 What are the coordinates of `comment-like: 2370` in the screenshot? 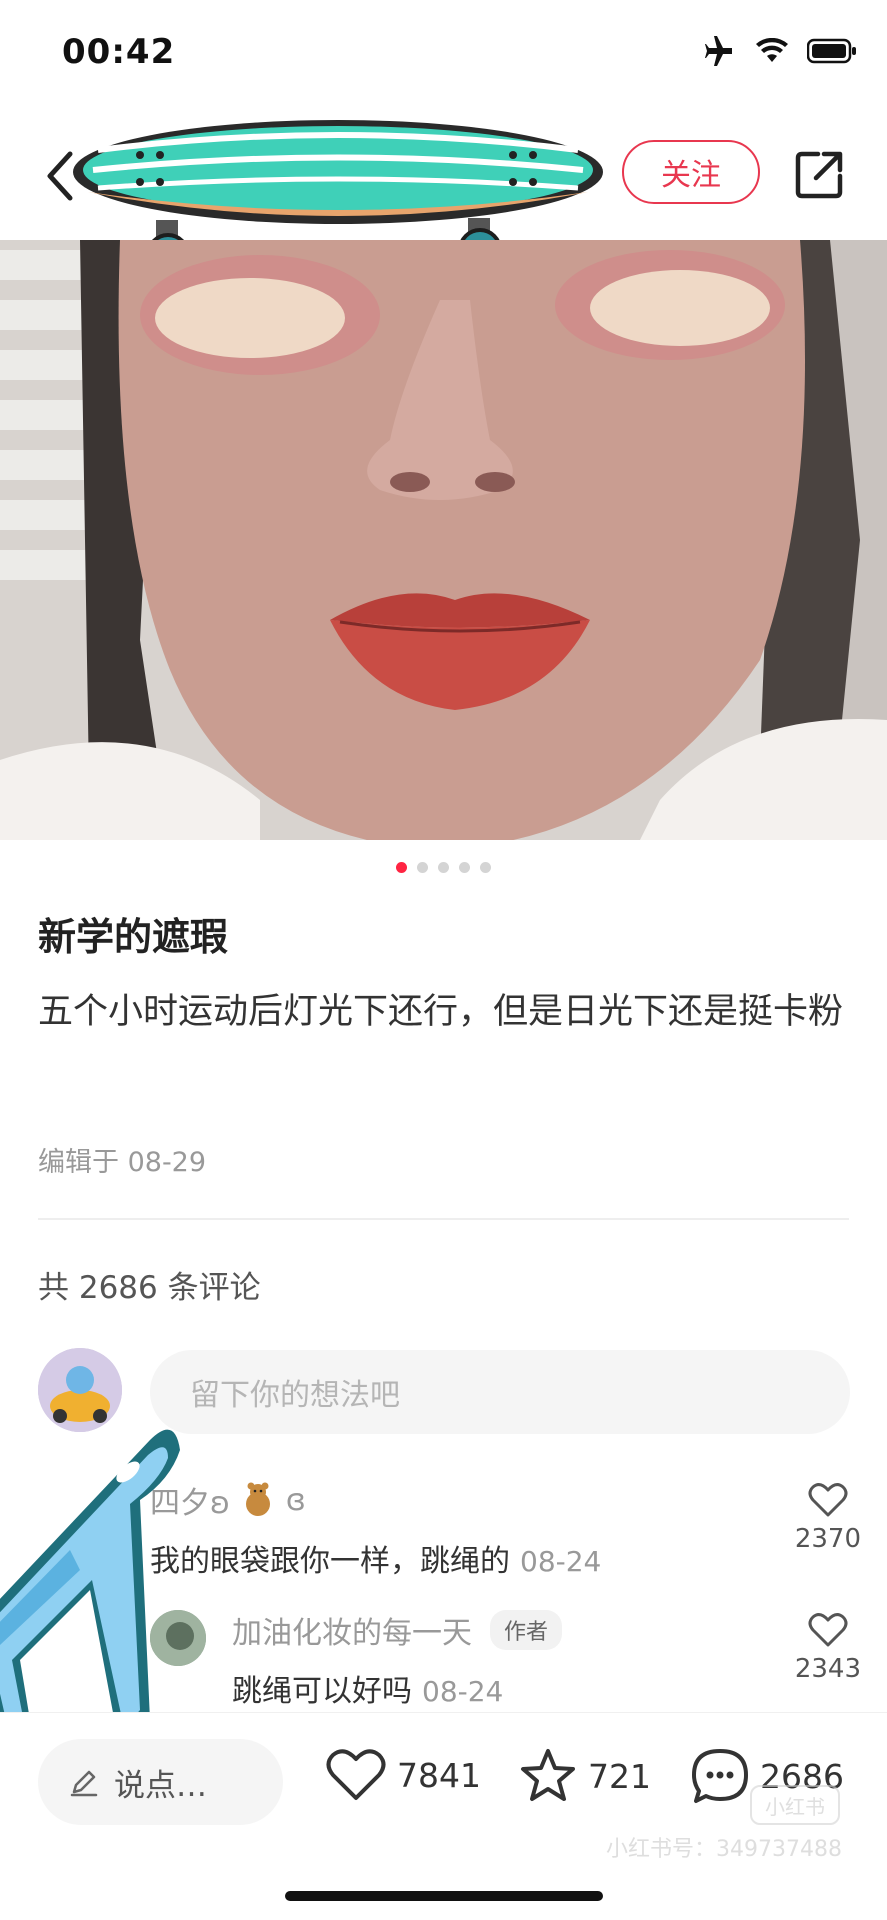 It's located at (828, 1518).